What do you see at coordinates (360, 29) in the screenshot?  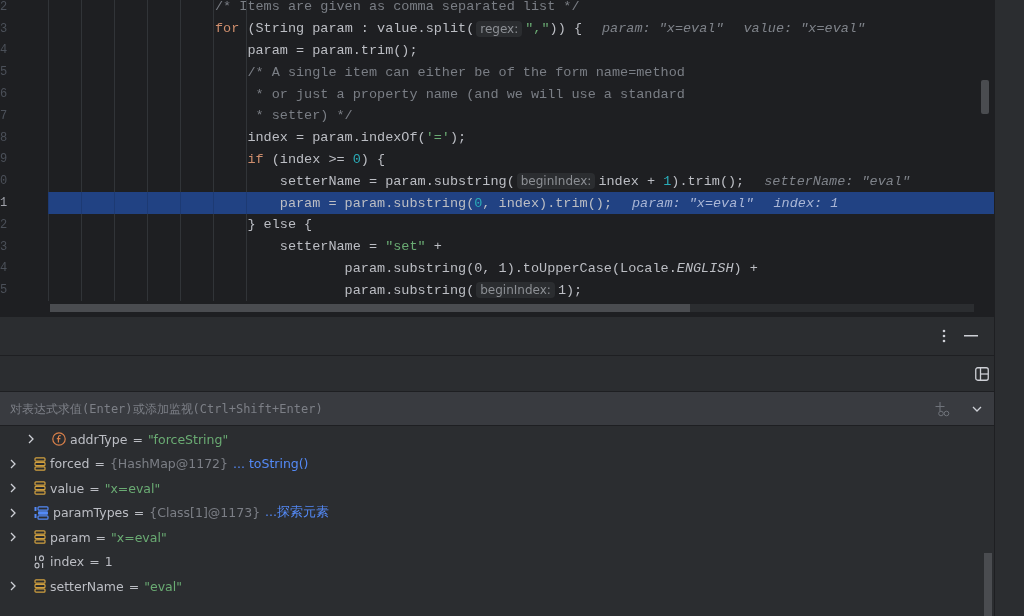 I see `code-text: (String param : value.split(` at bounding box center [360, 29].